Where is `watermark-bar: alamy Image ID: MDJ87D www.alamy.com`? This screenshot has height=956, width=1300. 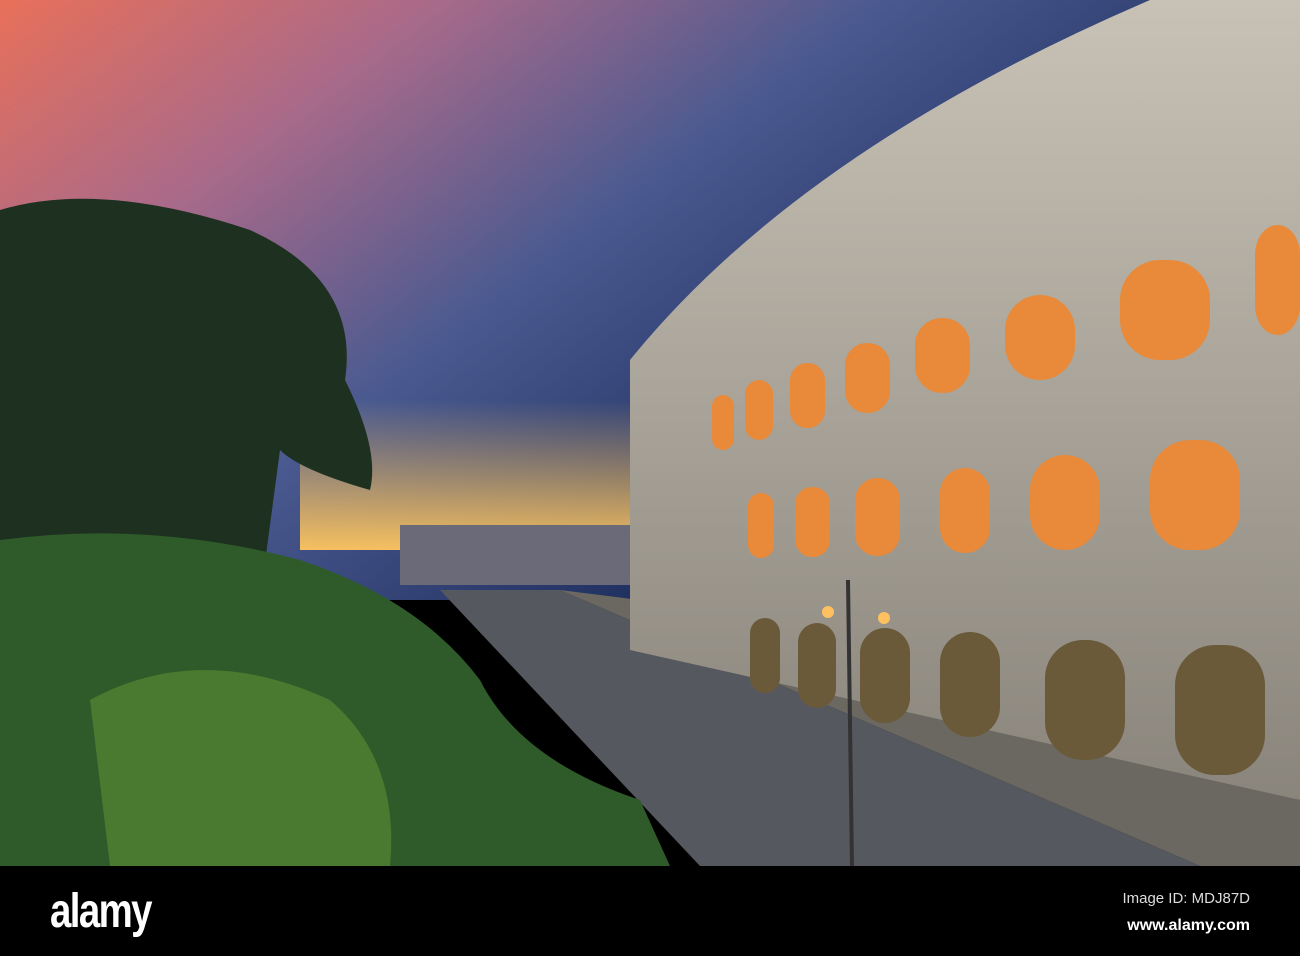 watermark-bar: alamy Image ID: MDJ87D www.alamy.com is located at coordinates (650, 911).